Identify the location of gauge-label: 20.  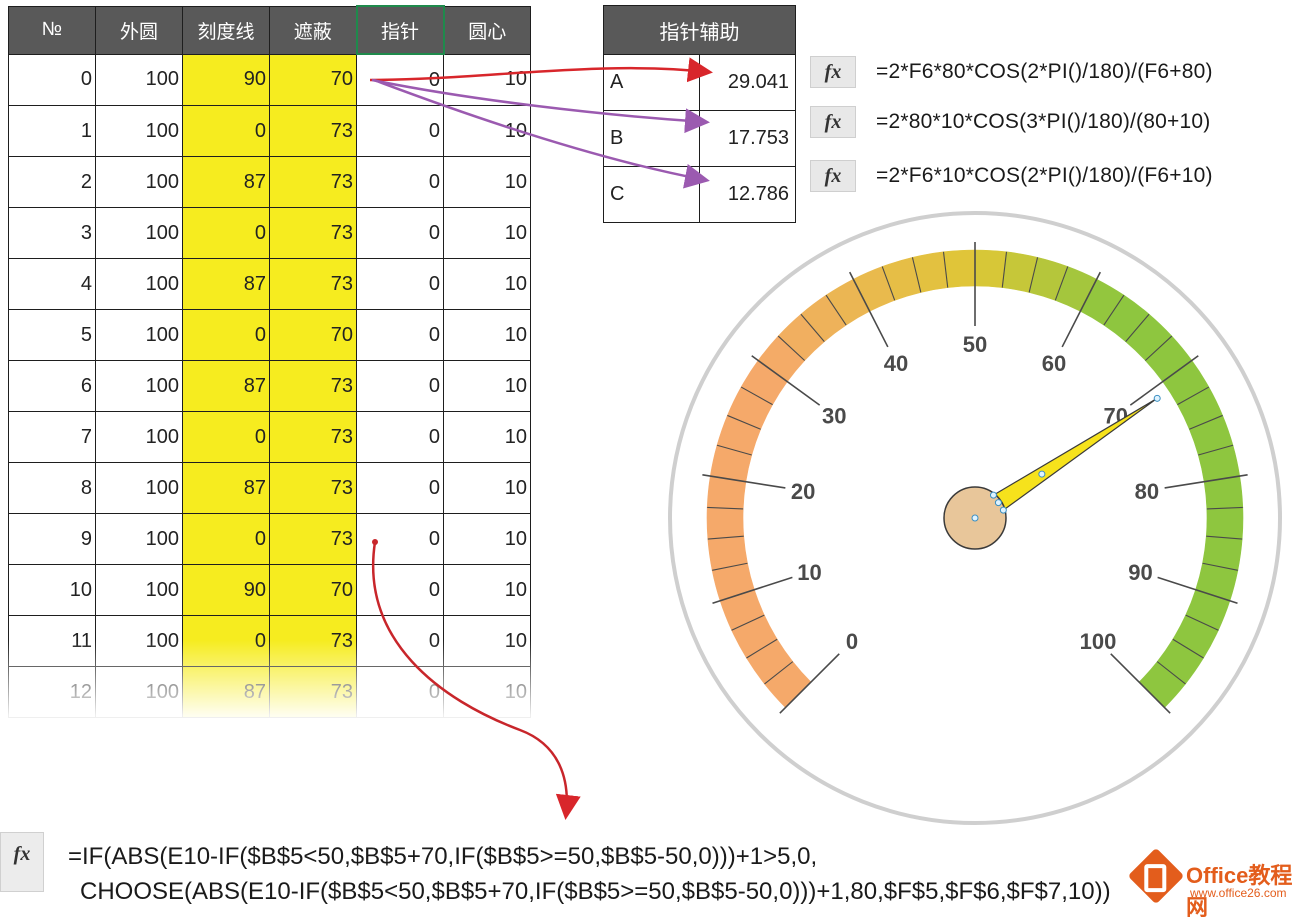
(803, 491).